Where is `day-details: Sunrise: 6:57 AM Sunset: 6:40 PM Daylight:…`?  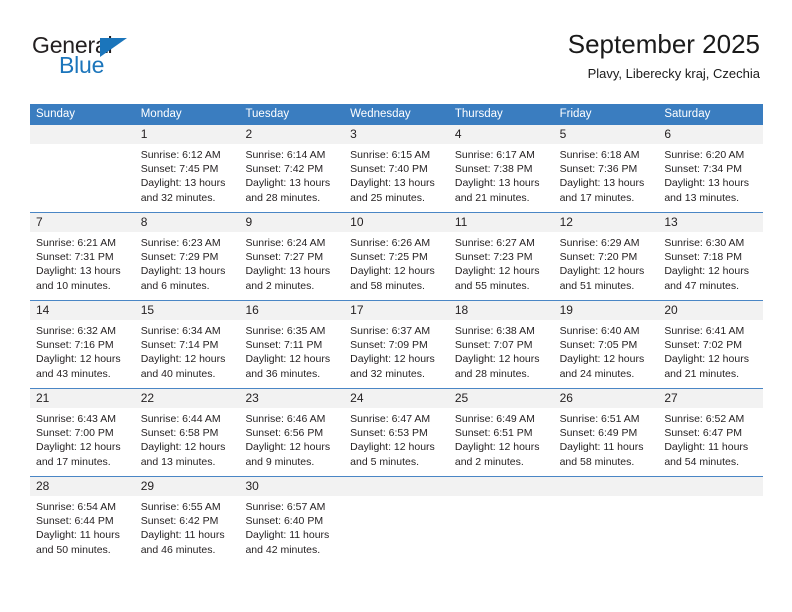
day-details: Sunrise: 6:57 AM Sunset: 6:40 PM Daylight:… is located at coordinates (291, 530).